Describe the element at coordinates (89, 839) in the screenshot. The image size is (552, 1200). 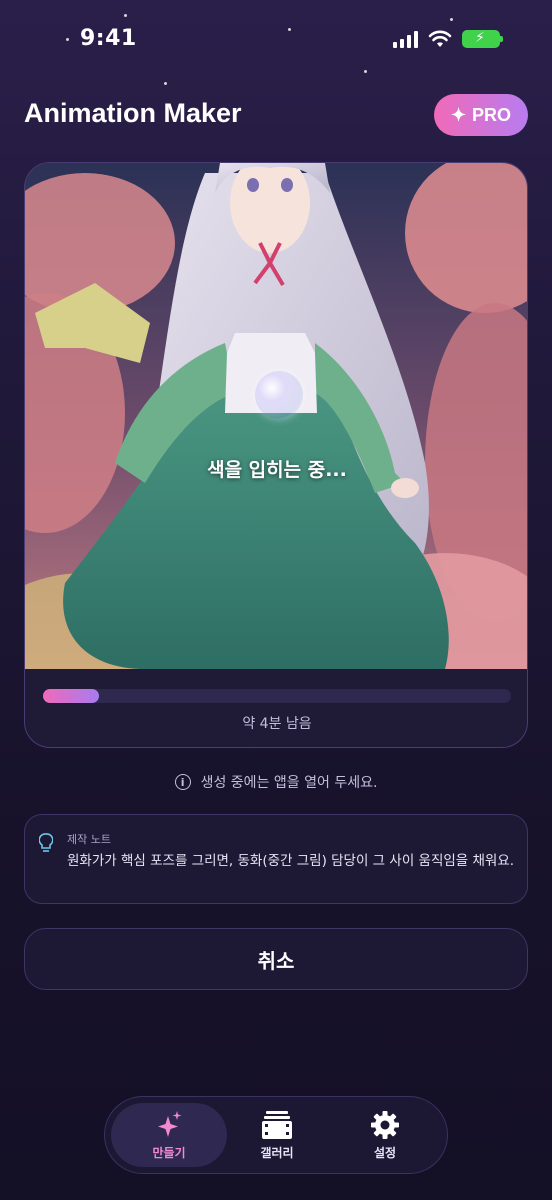
I see `note-title: 제작 노트` at that location.